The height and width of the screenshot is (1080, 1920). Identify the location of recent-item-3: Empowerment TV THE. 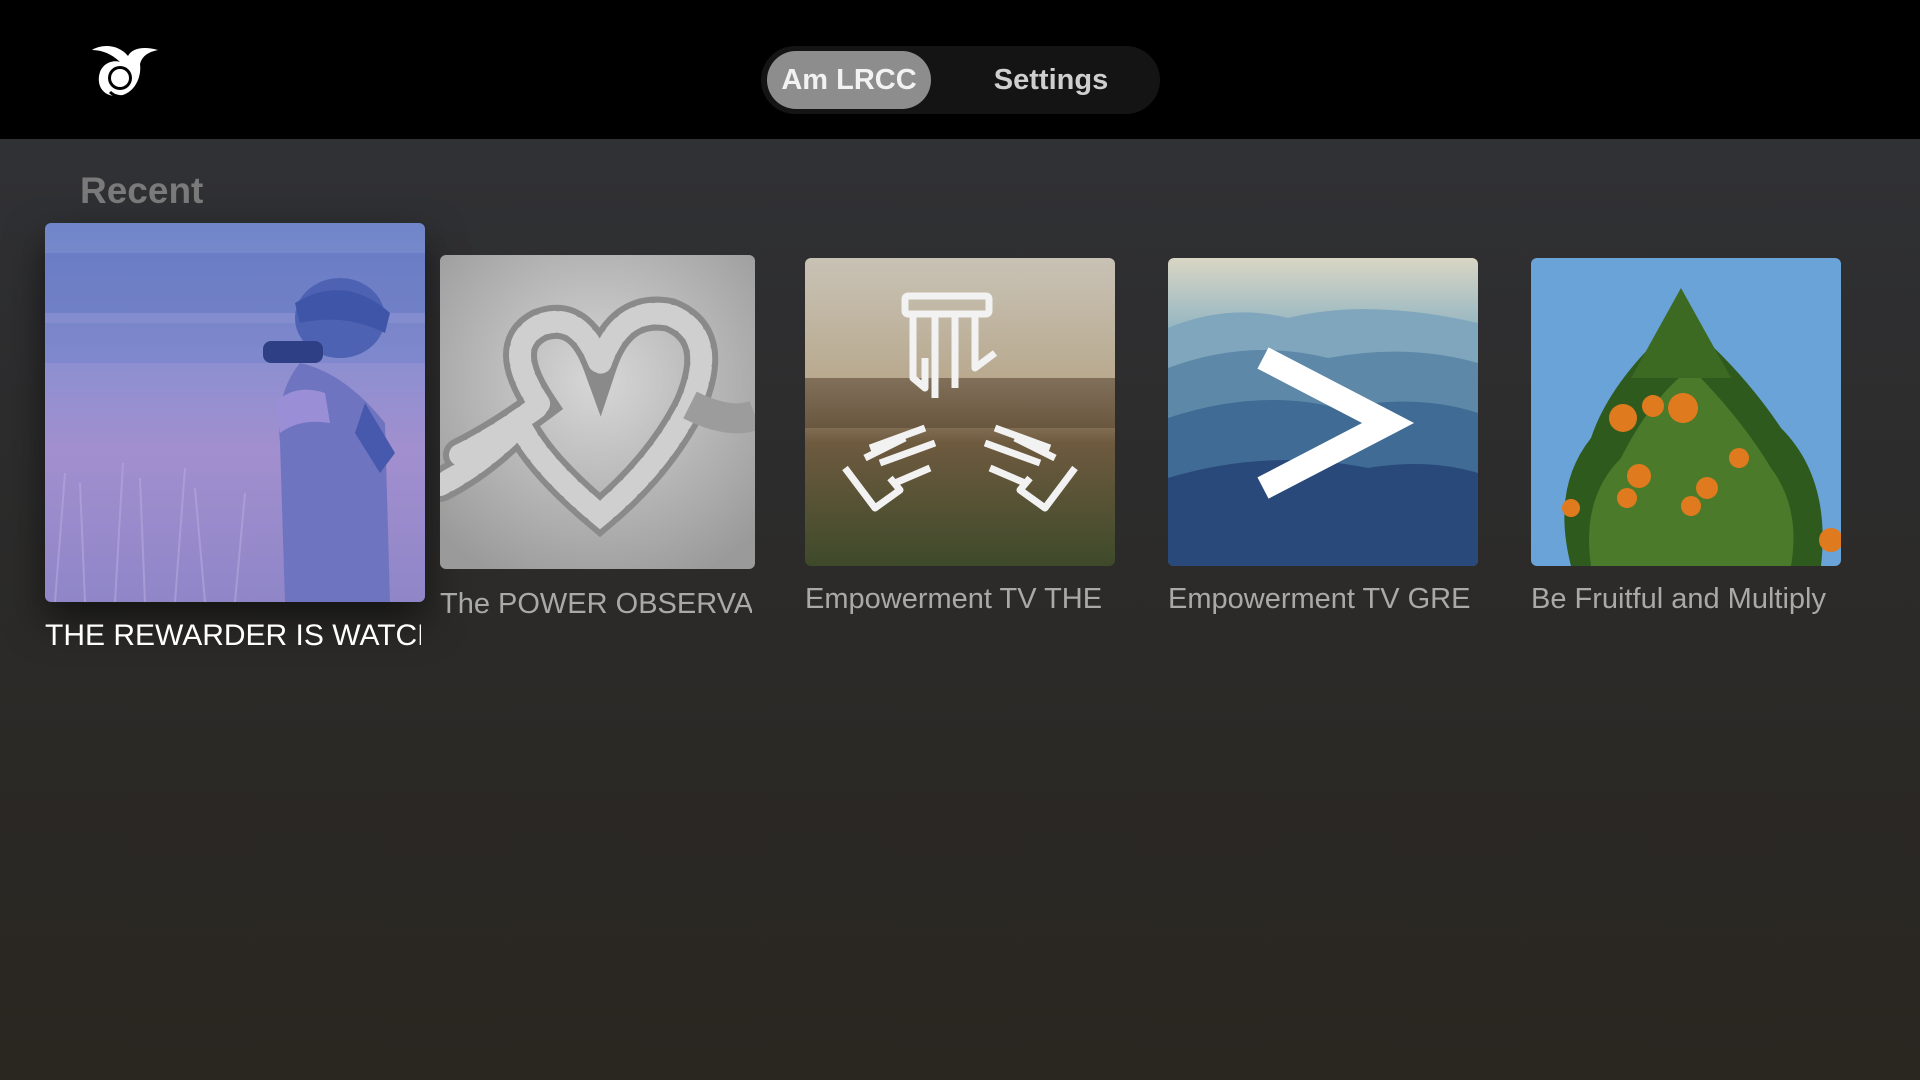
(960, 443).